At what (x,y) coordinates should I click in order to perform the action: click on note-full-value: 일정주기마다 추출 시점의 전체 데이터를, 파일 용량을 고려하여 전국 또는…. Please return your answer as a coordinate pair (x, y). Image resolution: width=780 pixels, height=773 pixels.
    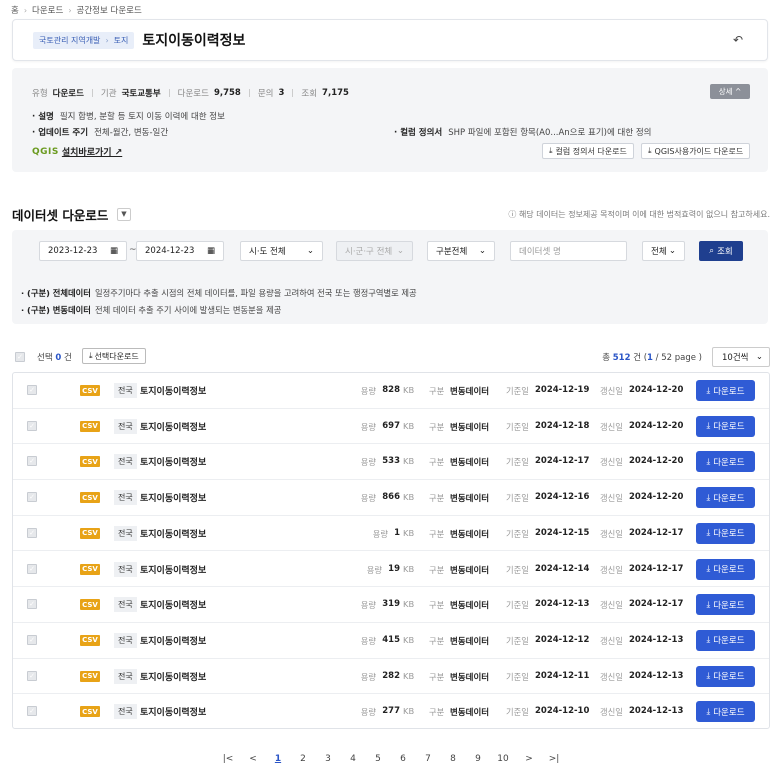
    Looking at the image, I should click on (255, 293).